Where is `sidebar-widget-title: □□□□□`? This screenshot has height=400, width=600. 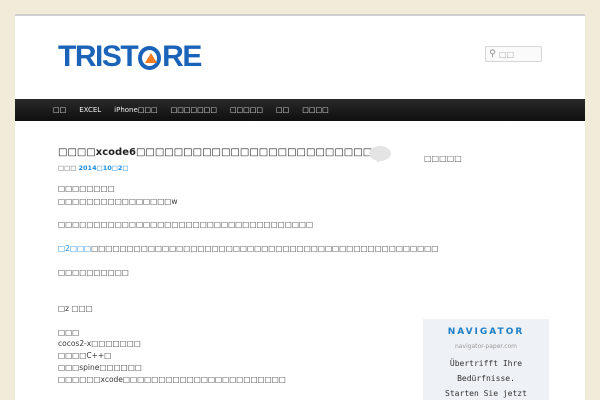
sidebar-widget-title: □□□□□ is located at coordinates (443, 158).